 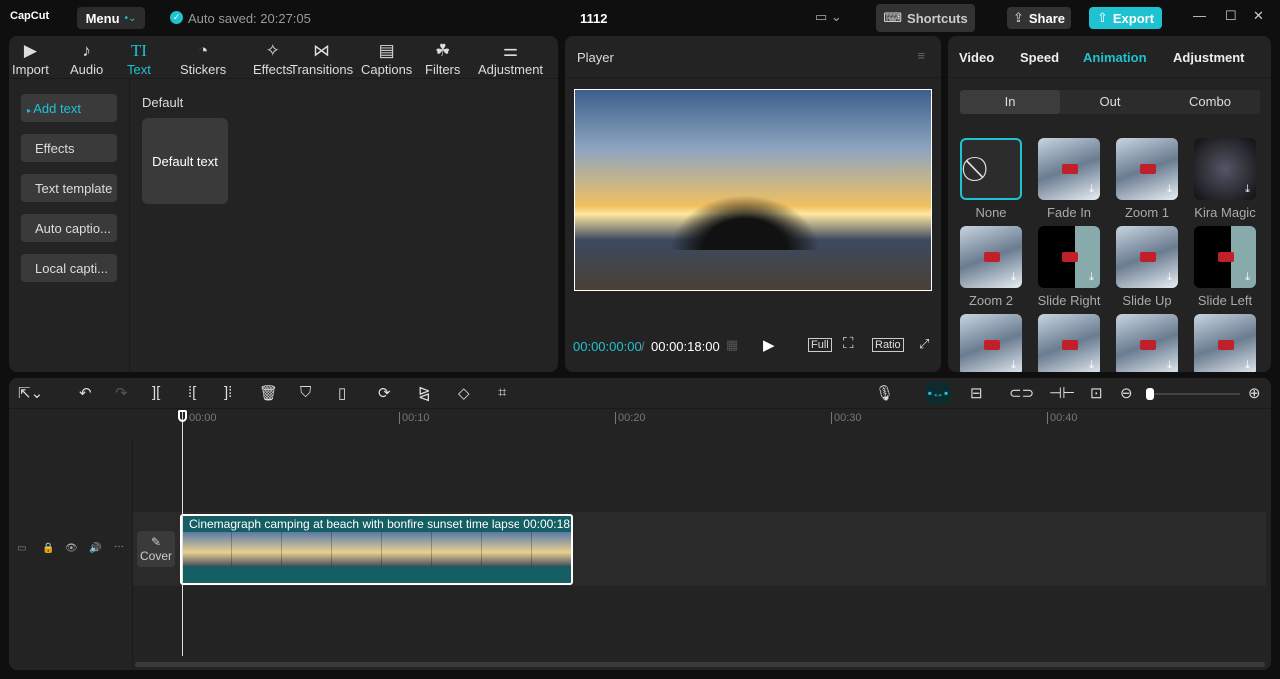 I want to click on adjustment-icon: ⚌, so click(x=510, y=50).